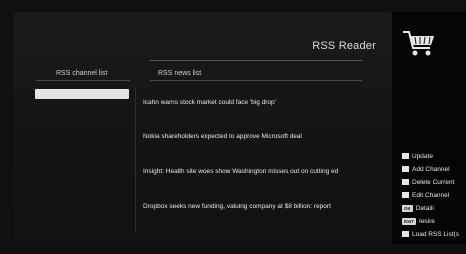 The width and height of the screenshot is (466, 254). What do you see at coordinates (256, 80) in the screenshot?
I see `news-header-divider` at bounding box center [256, 80].